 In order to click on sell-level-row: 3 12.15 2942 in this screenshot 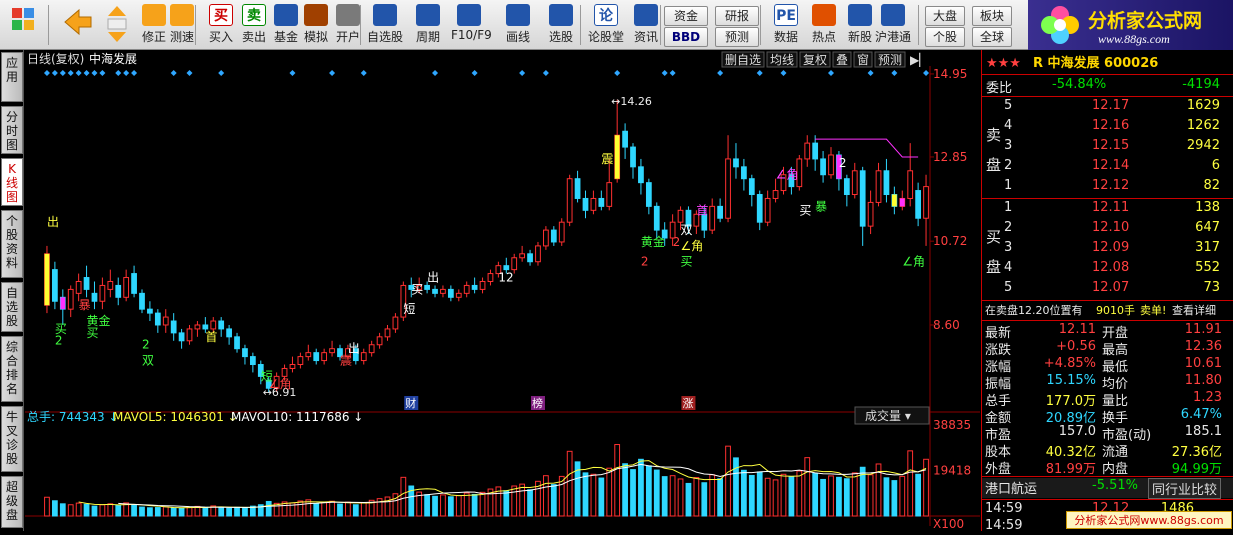, I will do `click(1107, 148)`.